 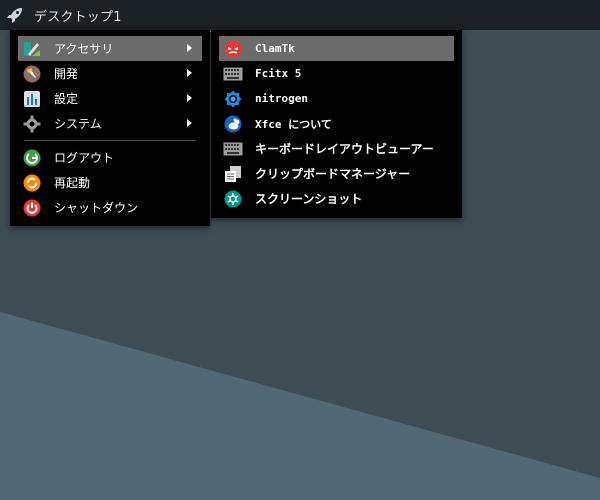 I want to click on menu-item-shutdown: シャットダウン, so click(x=110, y=207).